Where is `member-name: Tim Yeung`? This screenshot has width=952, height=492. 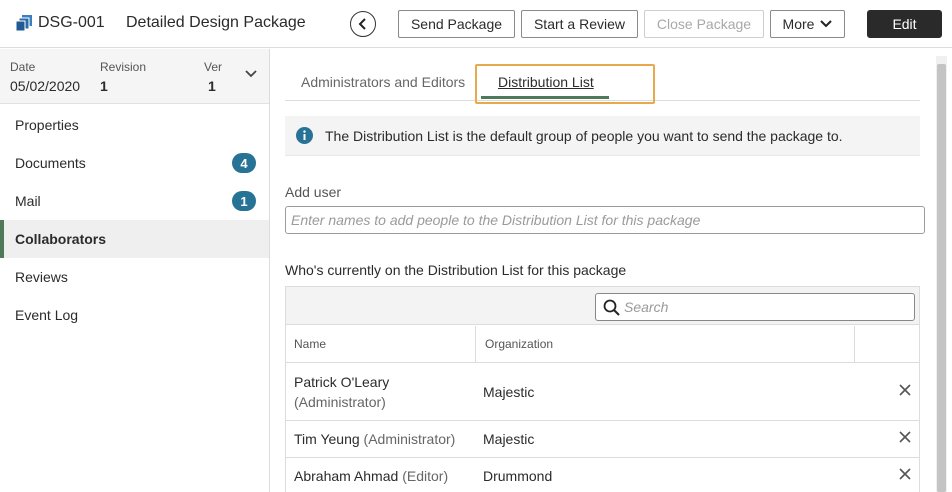
member-name: Tim Yeung is located at coordinates (327, 439).